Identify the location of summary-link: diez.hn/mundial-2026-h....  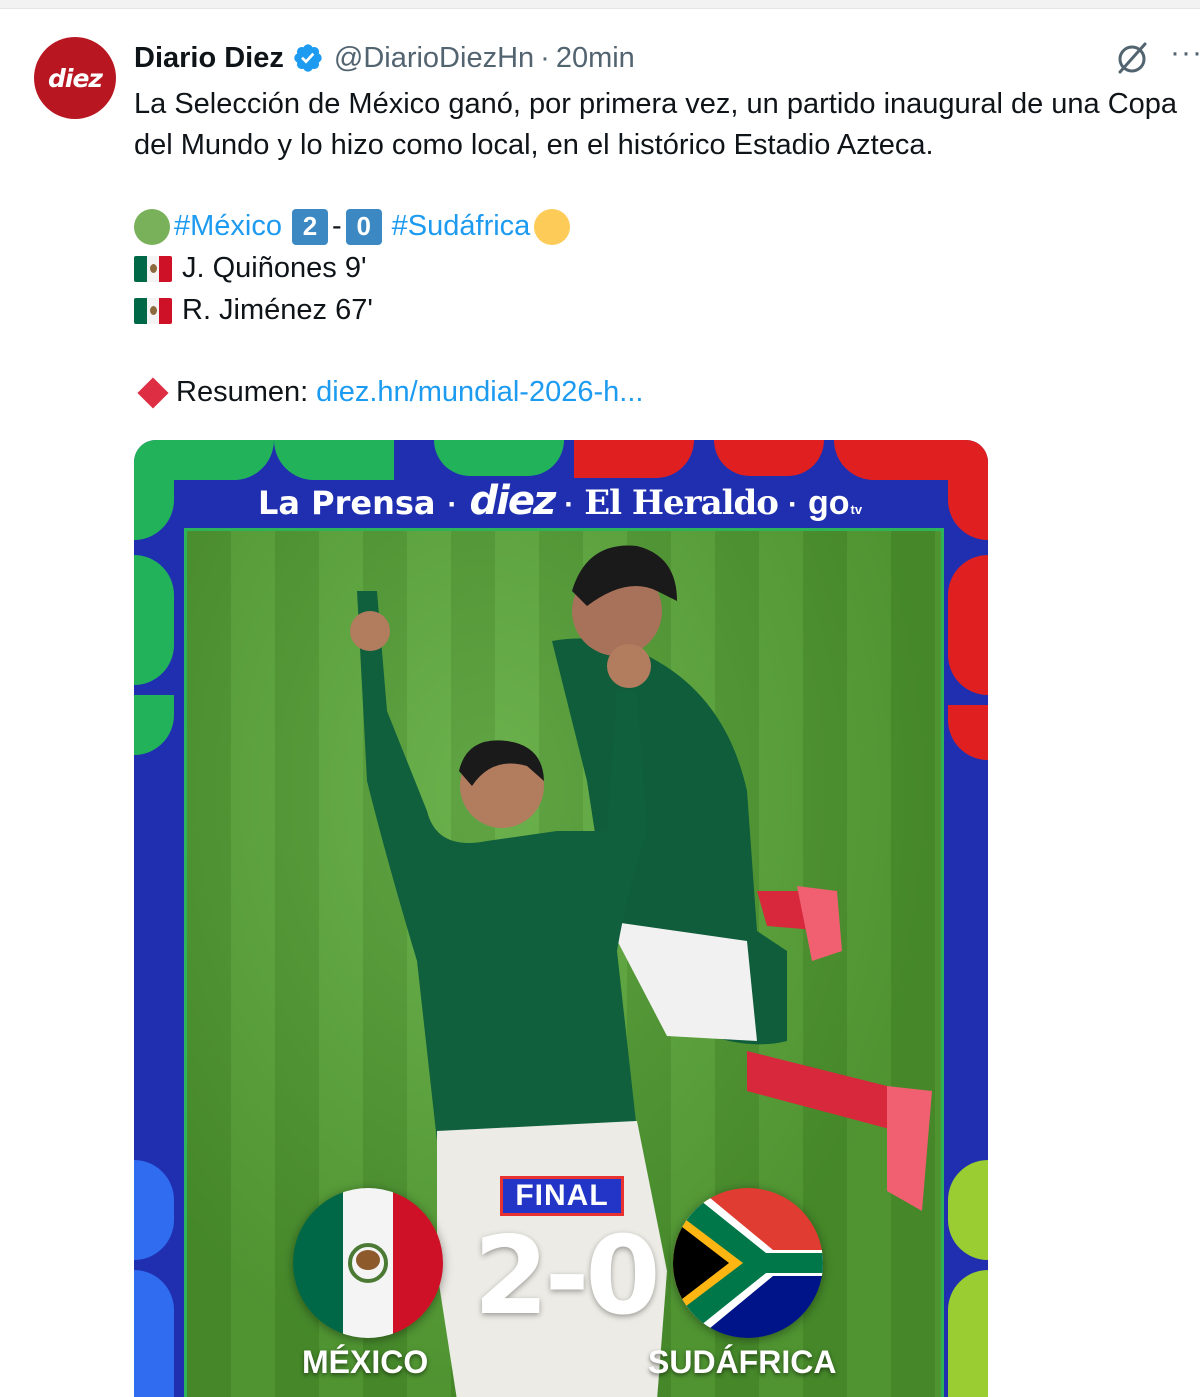
(479, 392).